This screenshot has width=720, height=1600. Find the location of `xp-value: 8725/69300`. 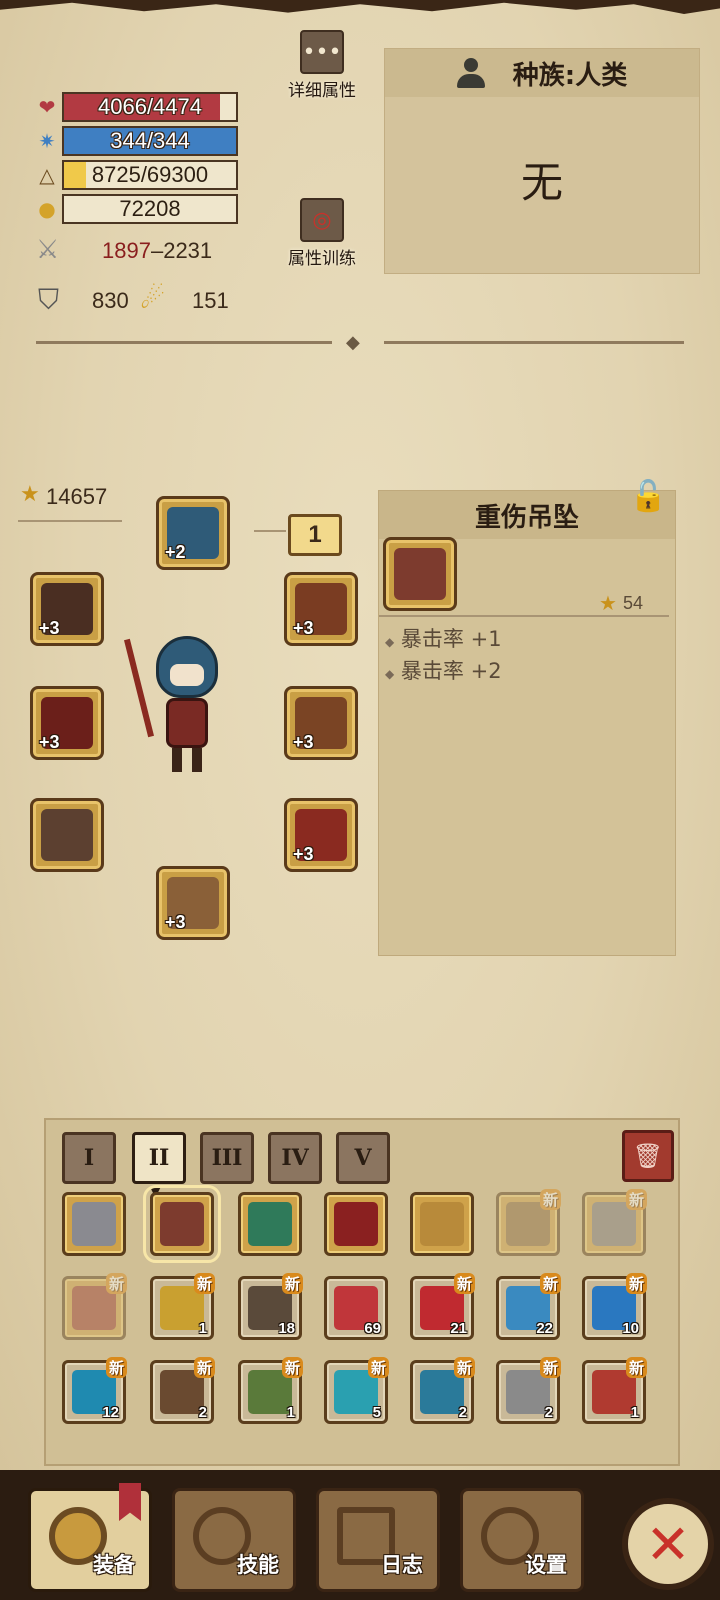

xp-value: 8725/69300 is located at coordinates (150, 174).